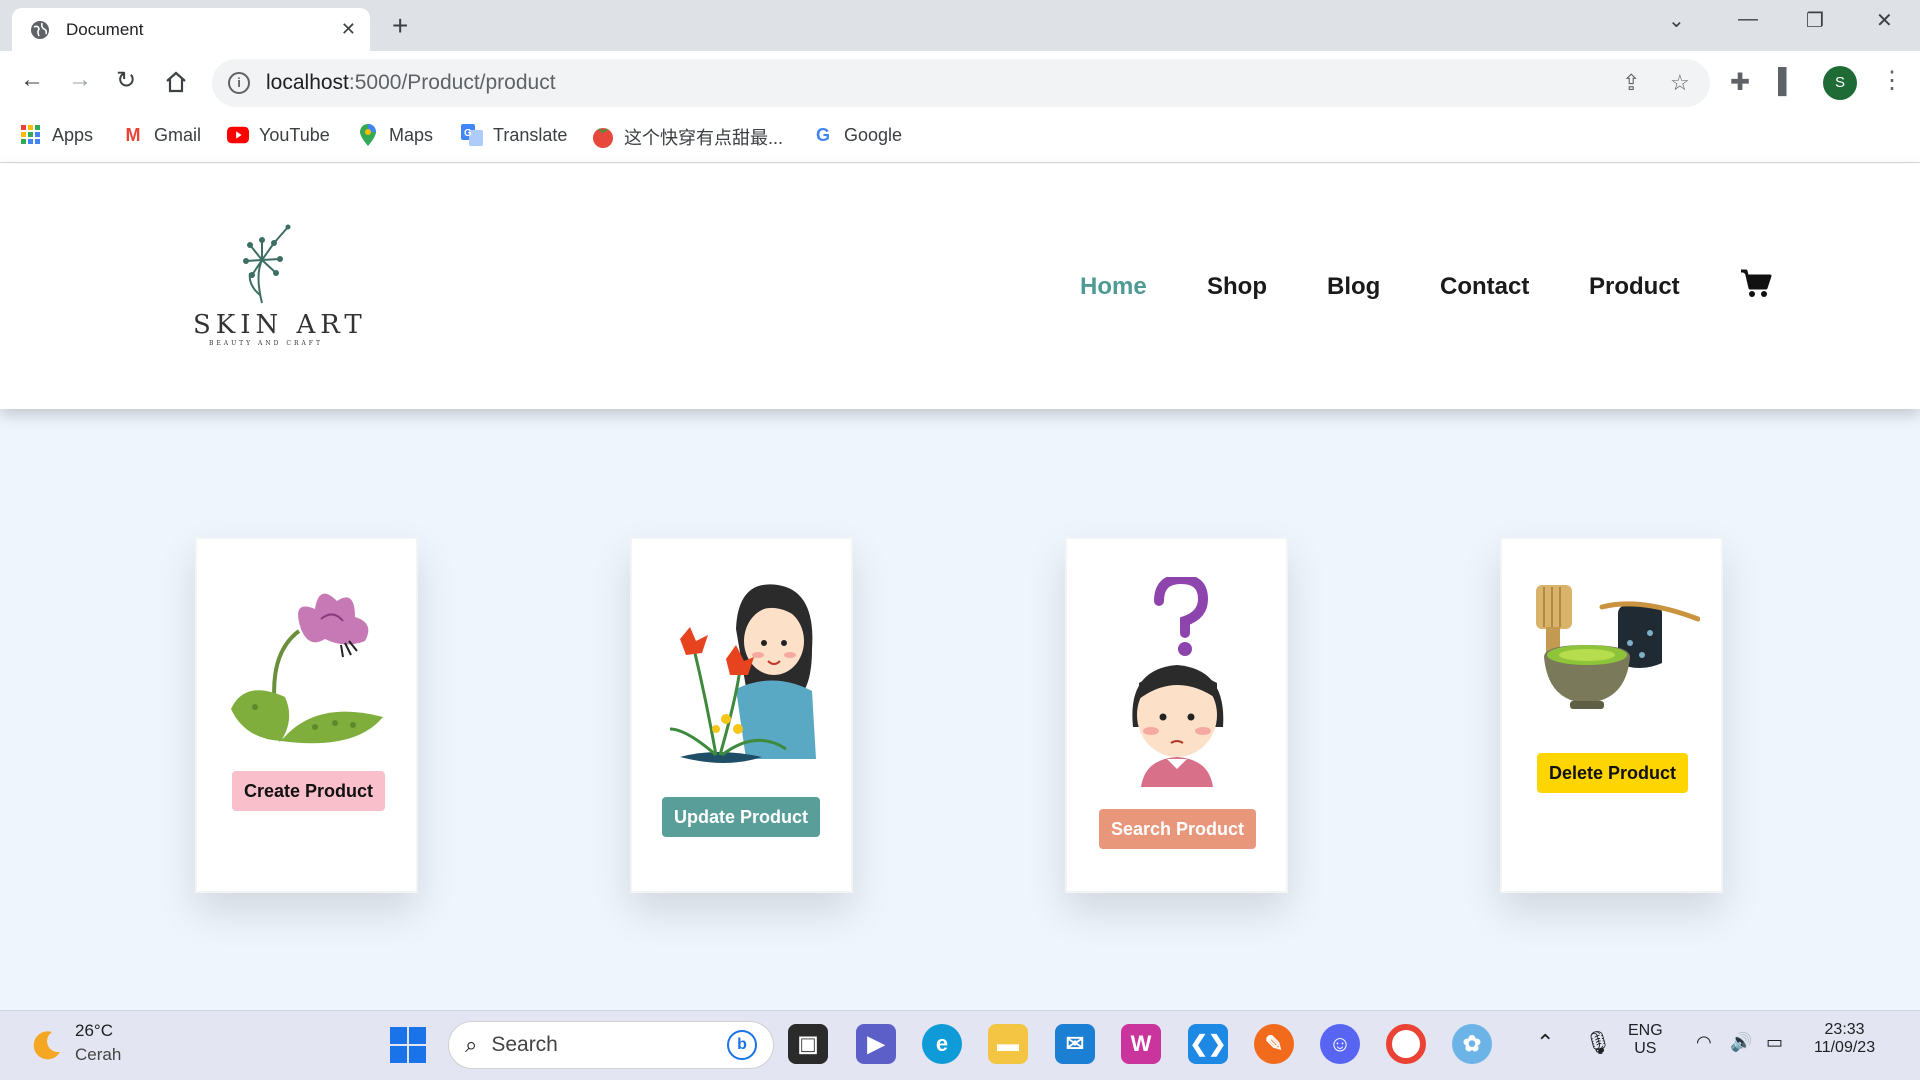 This screenshot has width=1920, height=1080. I want to click on search-product-button: Search Product, so click(1178, 829).